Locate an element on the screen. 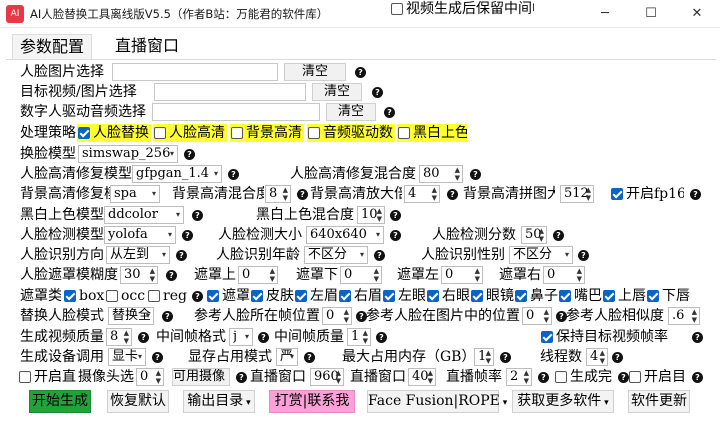 The width and height of the screenshot is (720, 437). bg-enhance-model-select: spa ▾ is located at coordinates (135, 194).